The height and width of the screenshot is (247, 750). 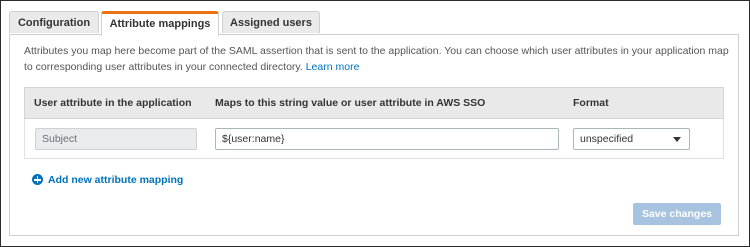 I want to click on format-select: unspecified, so click(x=631, y=139).